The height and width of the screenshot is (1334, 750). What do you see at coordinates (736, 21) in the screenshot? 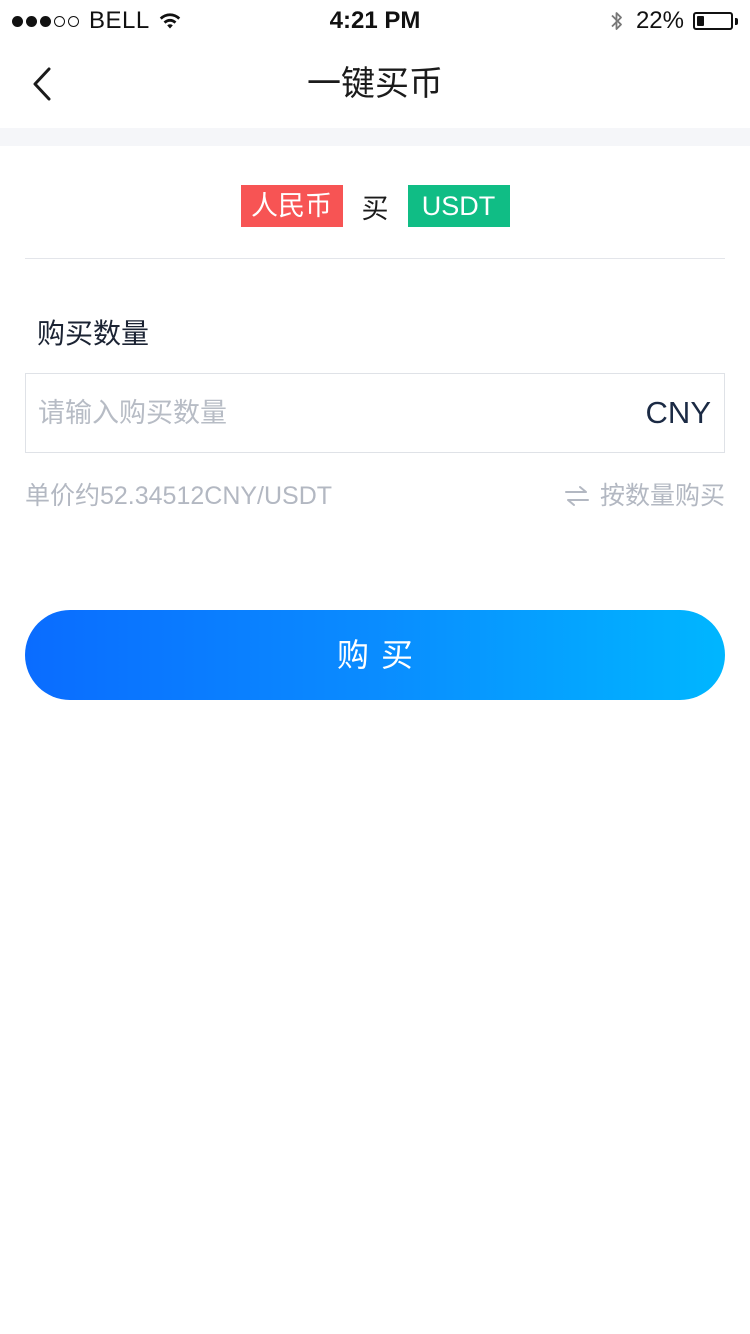
I see `battery-tip` at bounding box center [736, 21].